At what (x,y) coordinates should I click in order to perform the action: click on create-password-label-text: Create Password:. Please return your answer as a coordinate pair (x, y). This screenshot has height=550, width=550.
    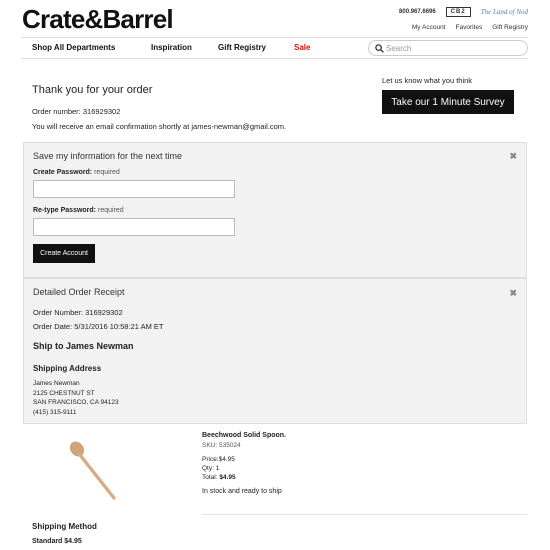
    Looking at the image, I should click on (63, 172).